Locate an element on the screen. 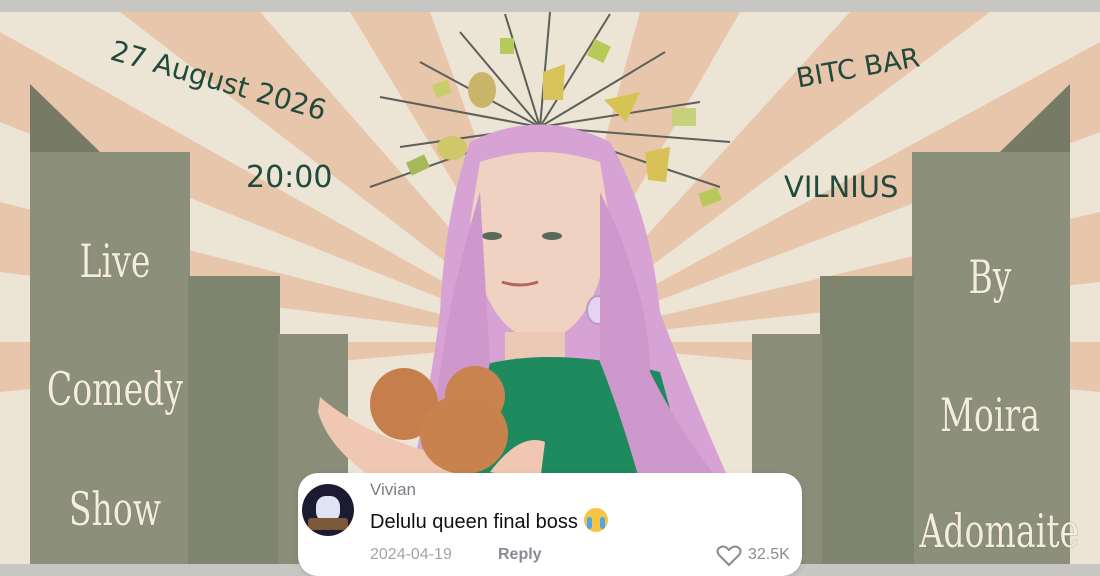 The width and height of the screenshot is (1100, 576). credit-word-moira: Moira is located at coordinates (990, 415).